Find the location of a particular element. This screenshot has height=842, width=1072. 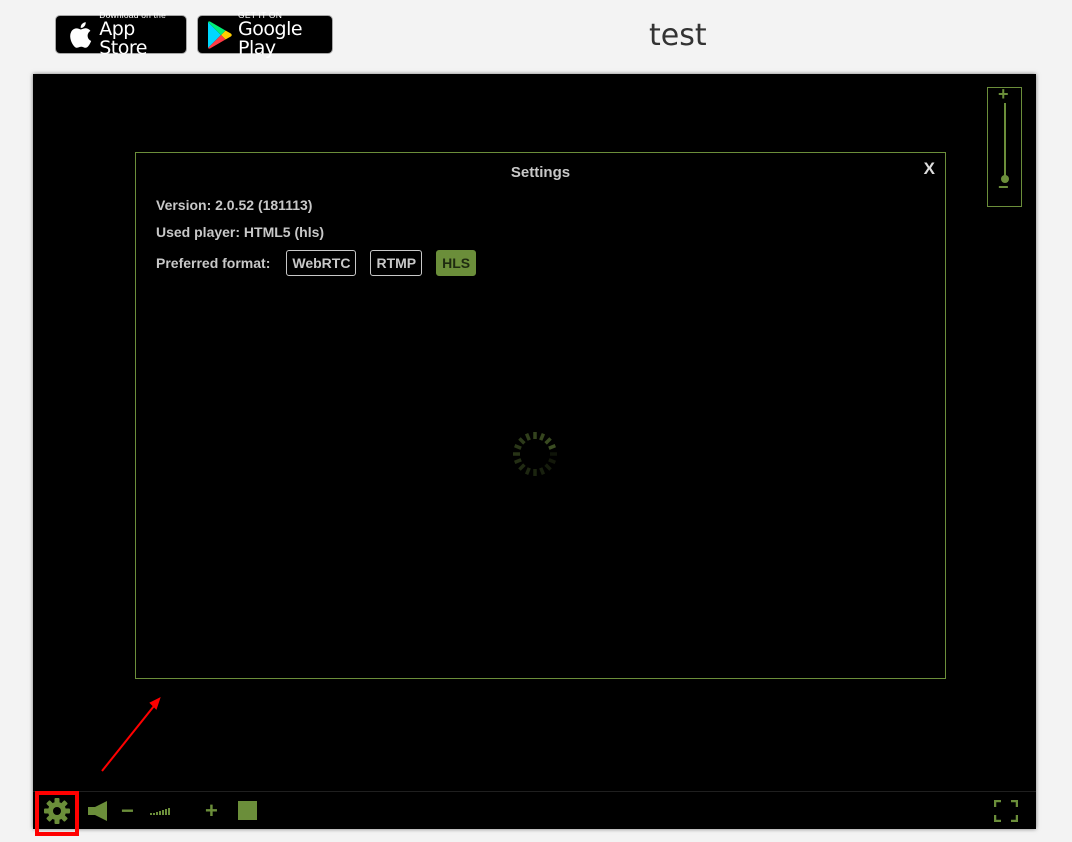

version-info: Version: 2.0.52 (181113) is located at coordinates (234, 205).